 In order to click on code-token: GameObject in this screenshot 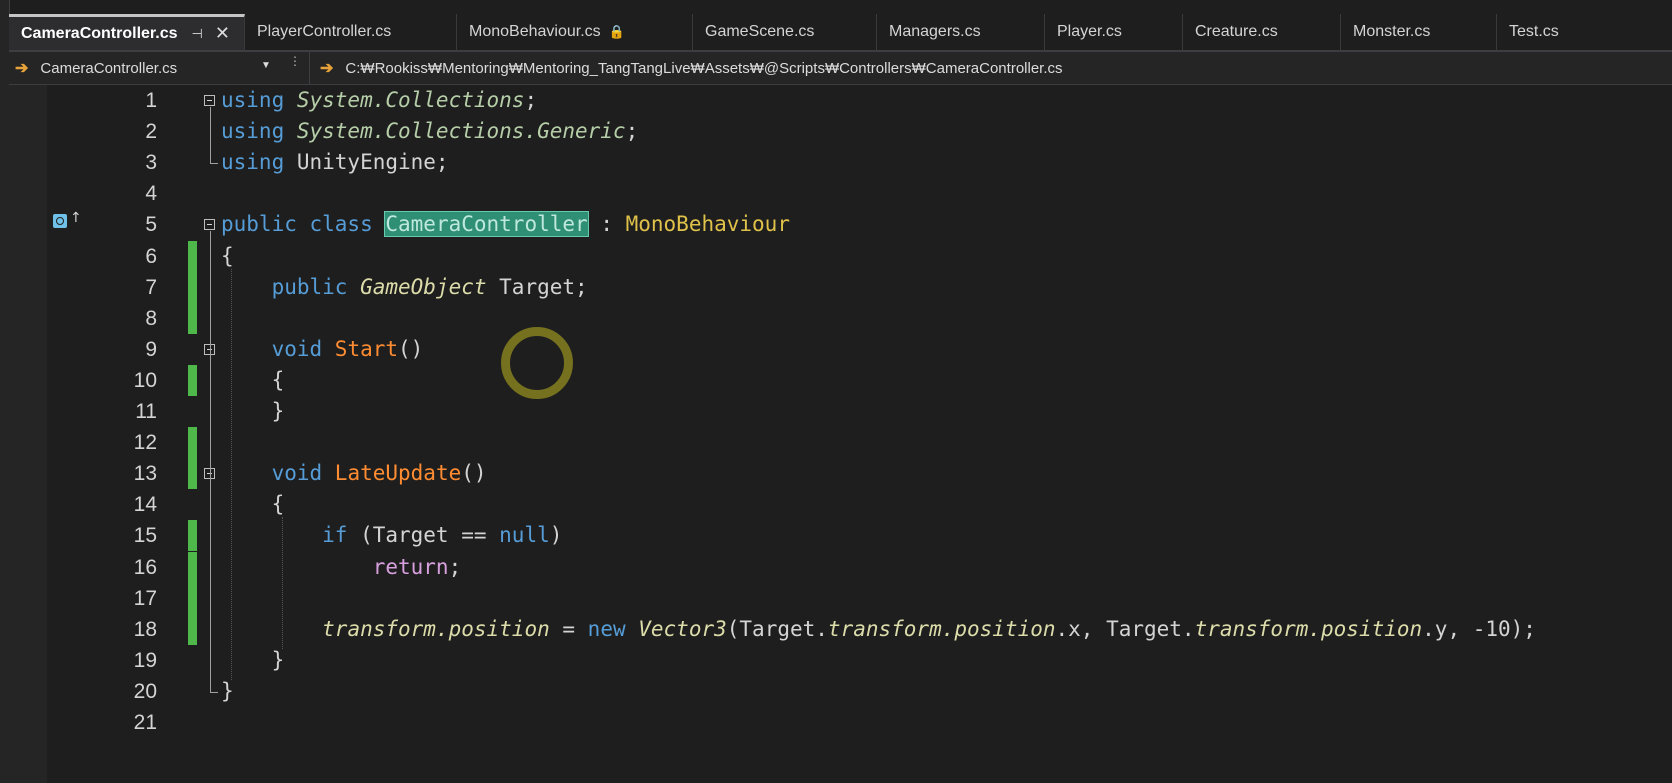, I will do `click(423, 286)`.